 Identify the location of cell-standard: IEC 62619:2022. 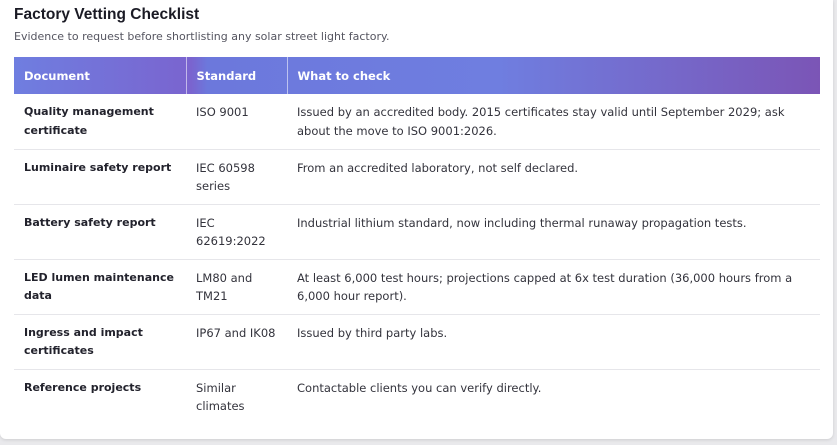
(236, 232).